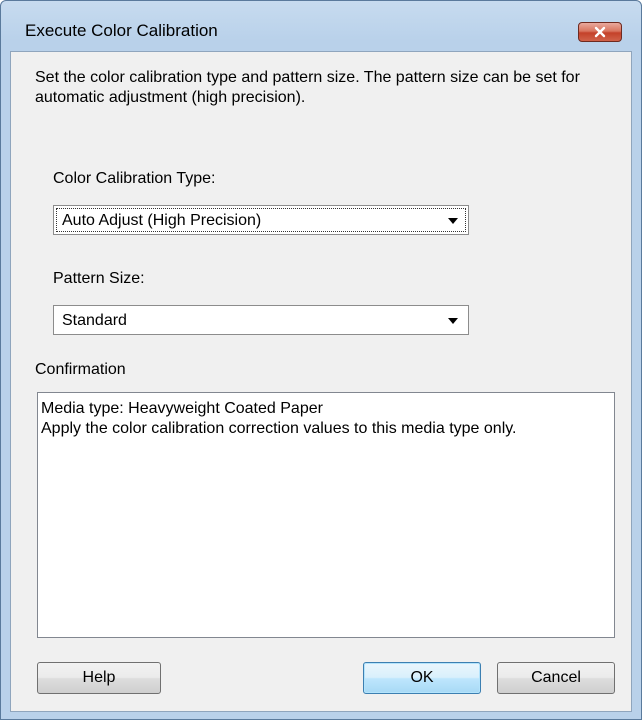  What do you see at coordinates (261, 320) in the screenshot?
I see `pattern-size-dropdown: Standard` at bounding box center [261, 320].